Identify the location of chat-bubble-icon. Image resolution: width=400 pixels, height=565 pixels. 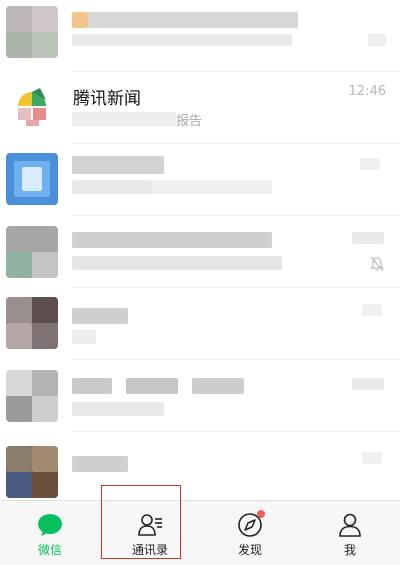
(50, 525).